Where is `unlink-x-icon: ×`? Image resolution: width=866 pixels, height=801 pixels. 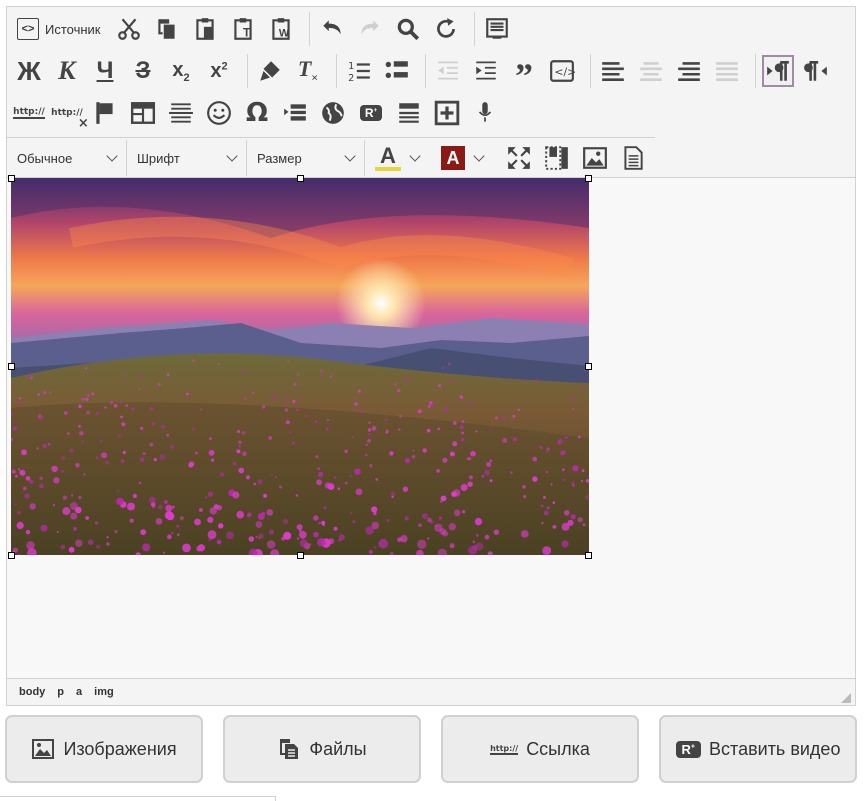
unlink-x-icon: × is located at coordinates (83, 123).